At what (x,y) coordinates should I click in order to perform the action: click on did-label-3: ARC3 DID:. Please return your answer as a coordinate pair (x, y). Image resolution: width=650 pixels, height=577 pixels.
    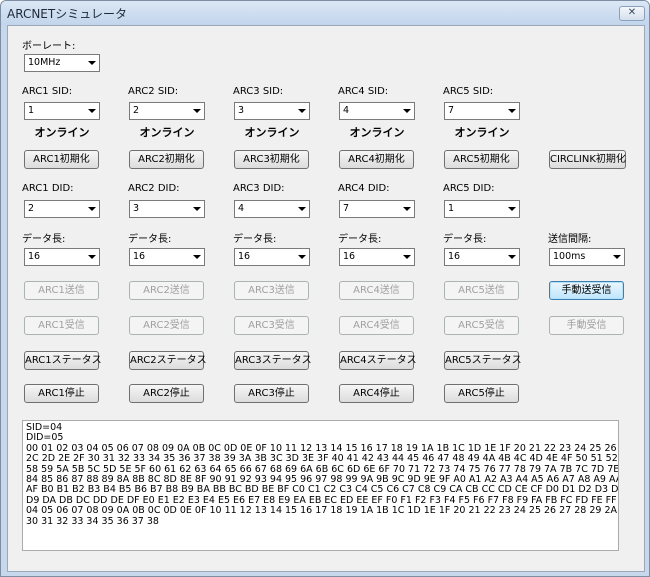
    Looking at the image, I should click on (259, 188).